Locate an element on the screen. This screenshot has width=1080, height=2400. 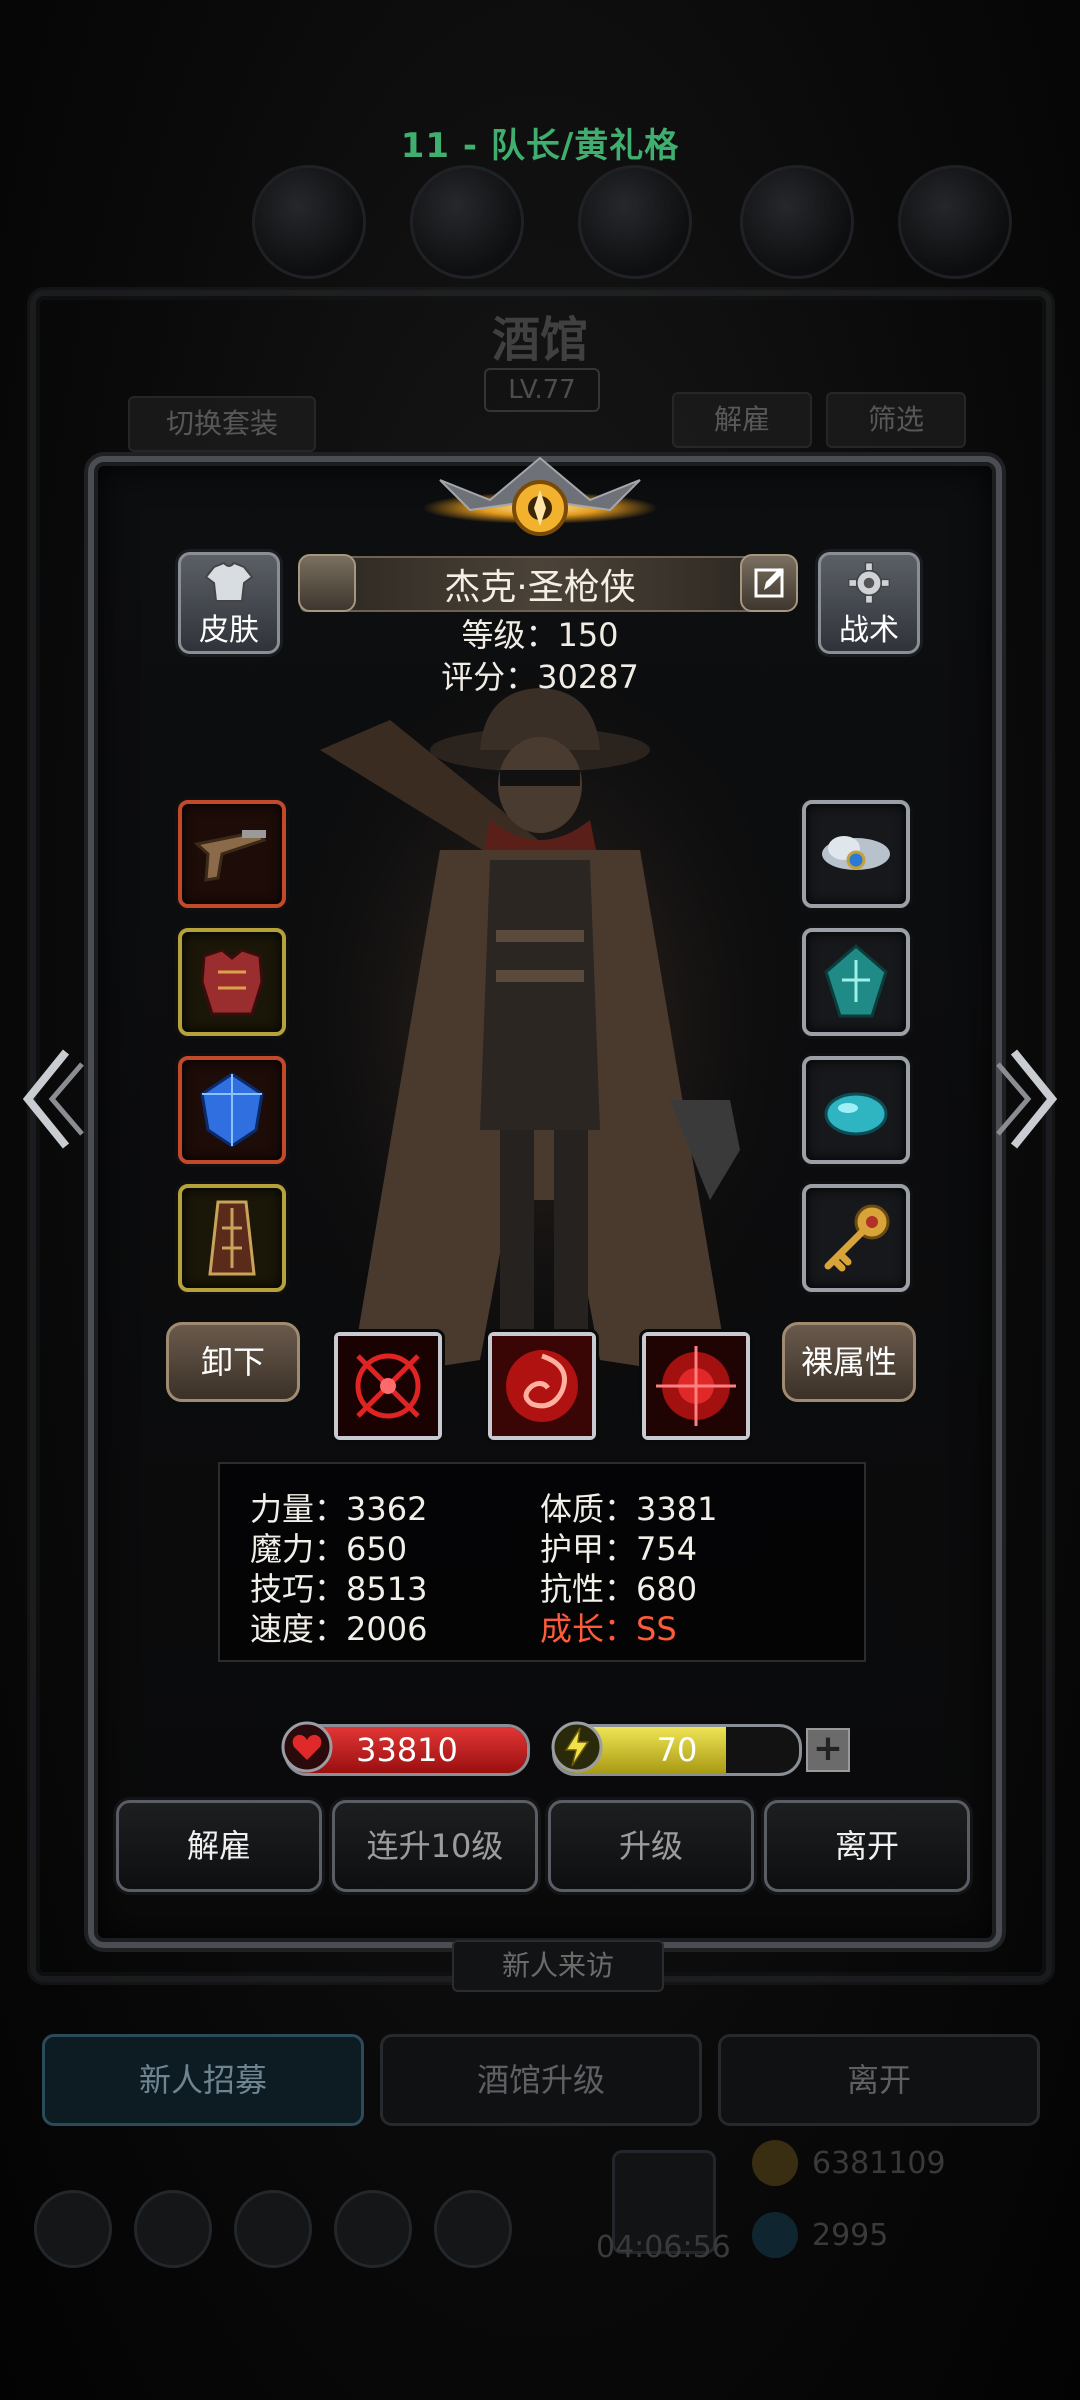
hero-level: 等级：150 is located at coordinates (540, 635).